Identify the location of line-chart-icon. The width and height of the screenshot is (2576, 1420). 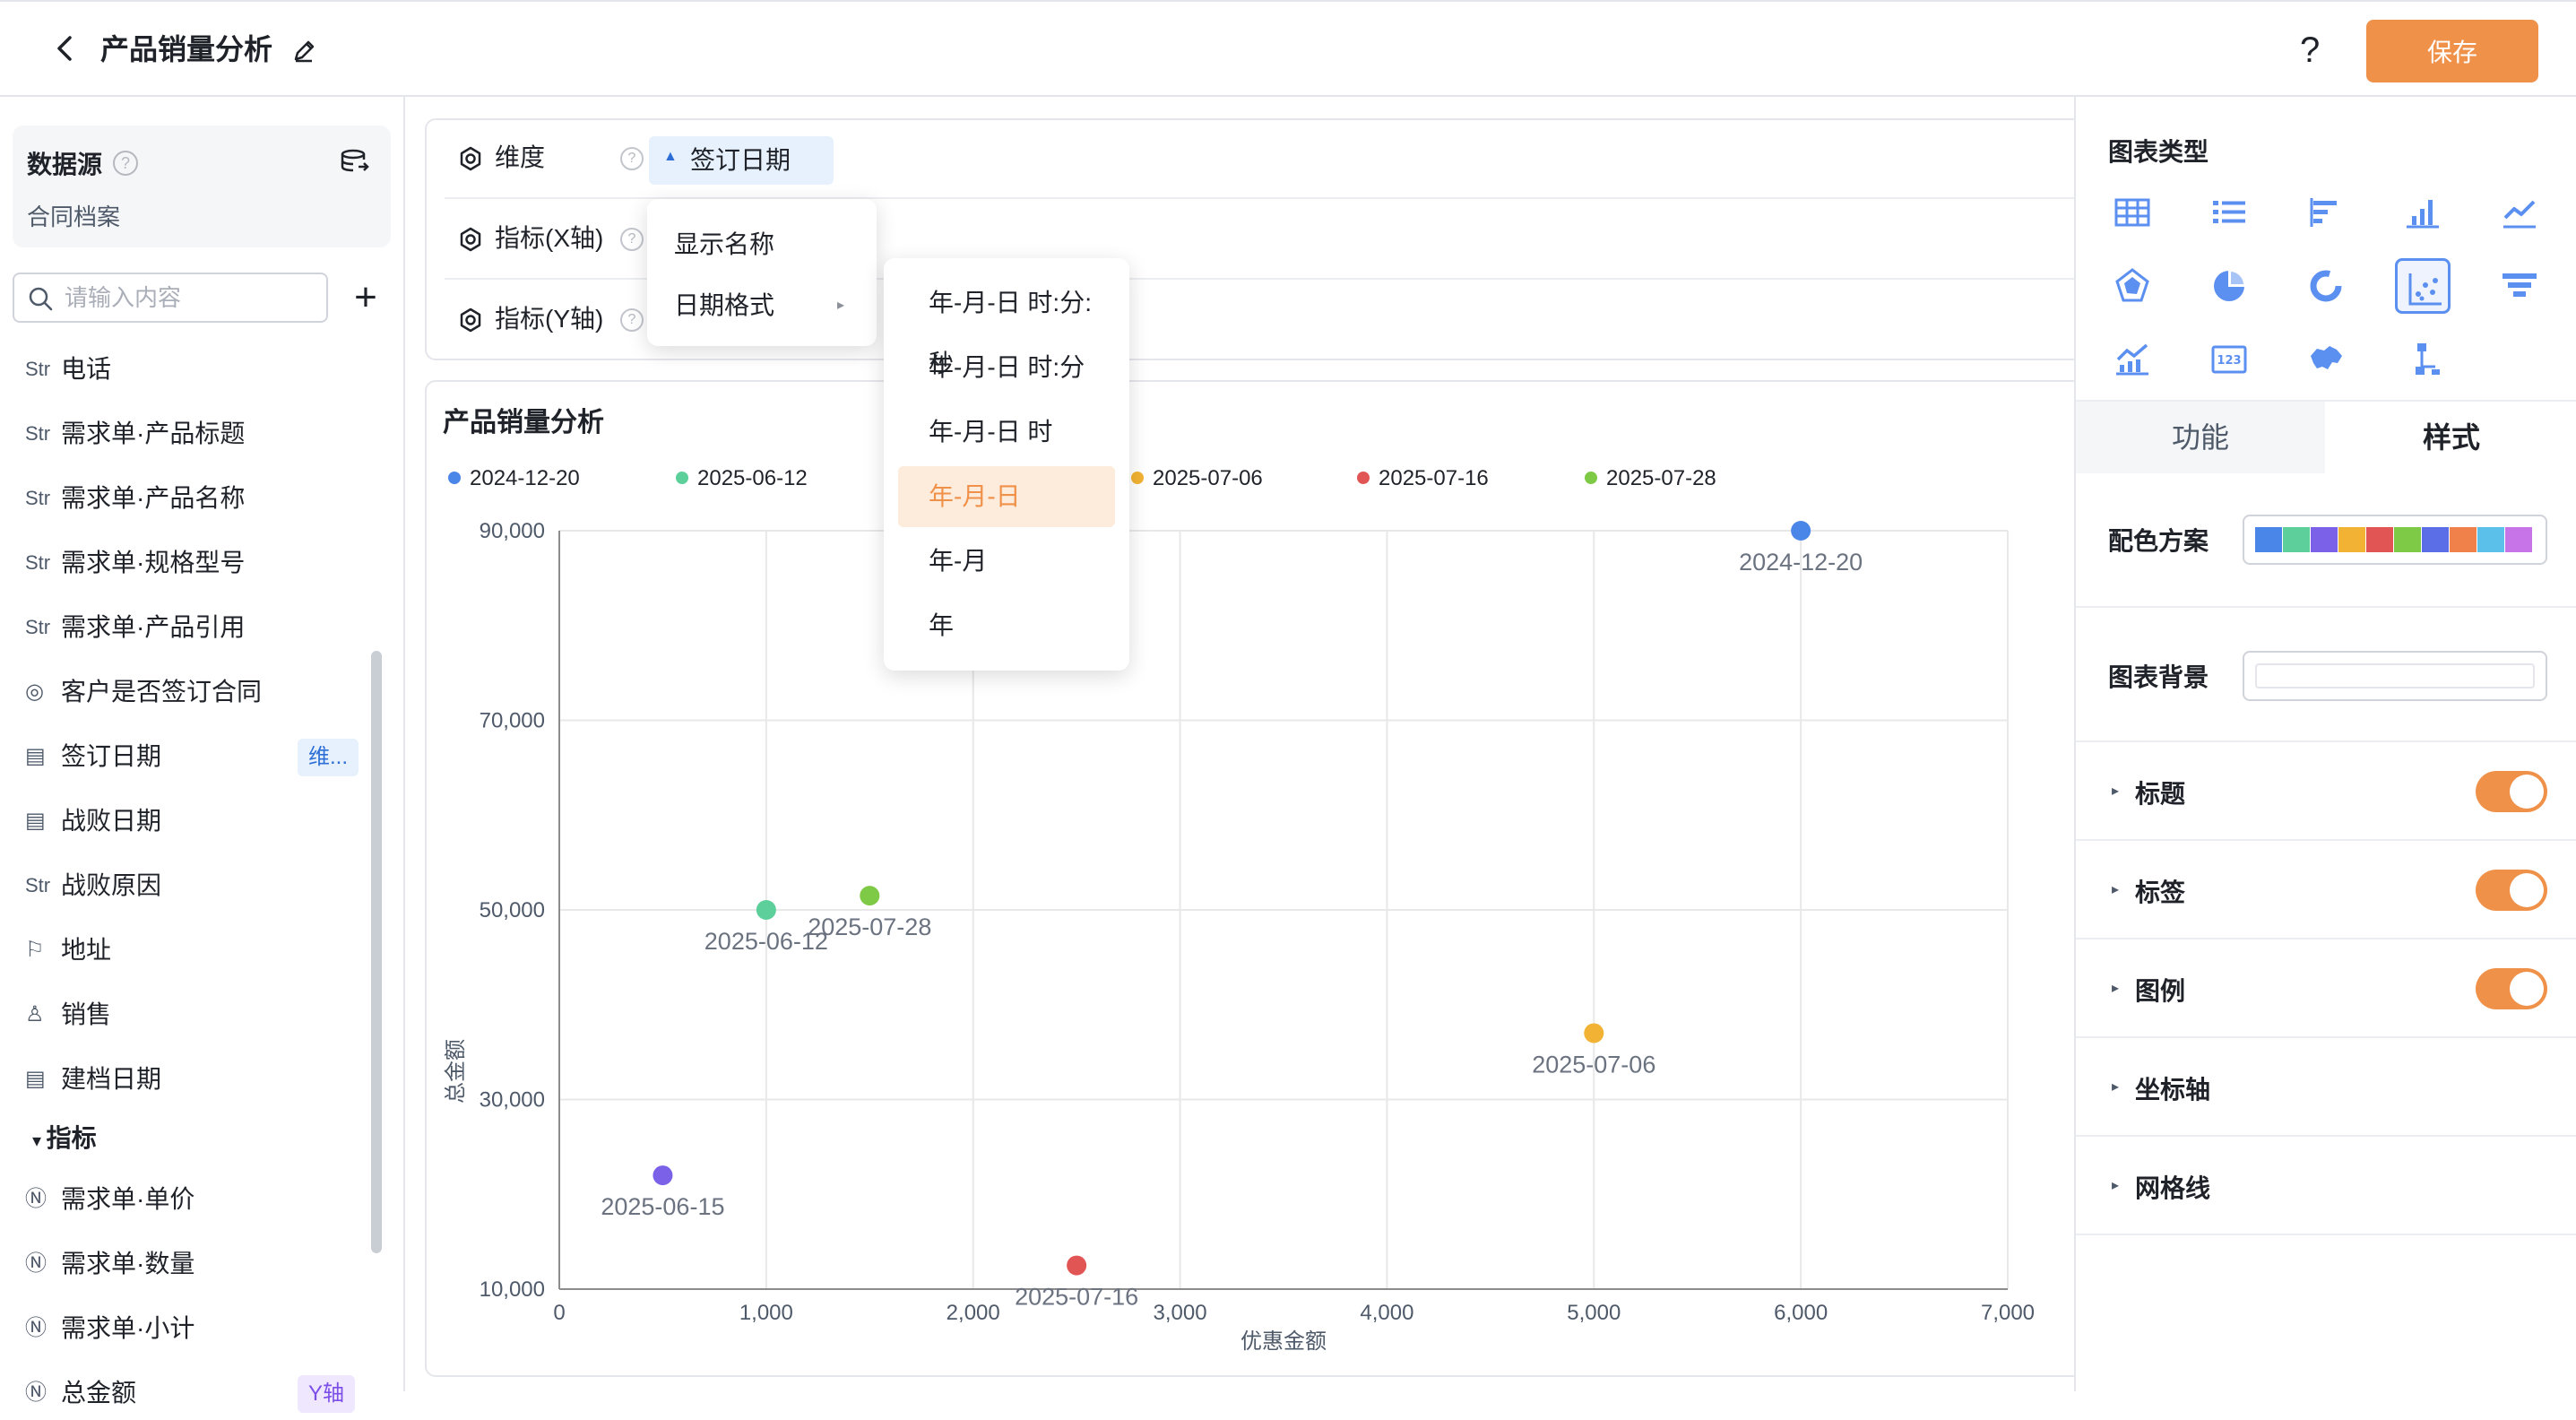
(2519, 213).